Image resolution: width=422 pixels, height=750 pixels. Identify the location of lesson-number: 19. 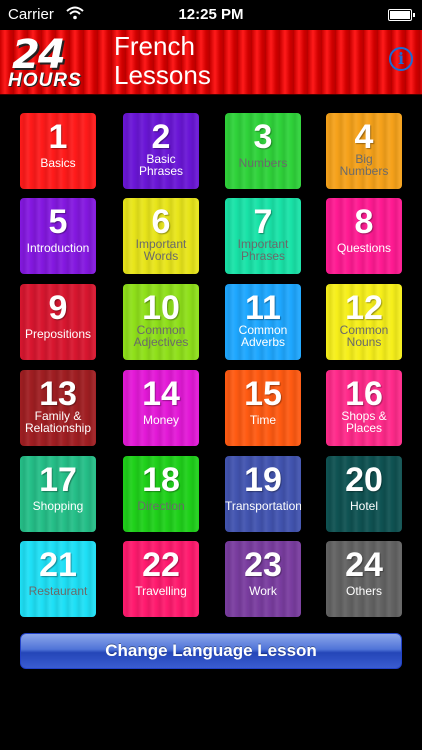
(263, 480).